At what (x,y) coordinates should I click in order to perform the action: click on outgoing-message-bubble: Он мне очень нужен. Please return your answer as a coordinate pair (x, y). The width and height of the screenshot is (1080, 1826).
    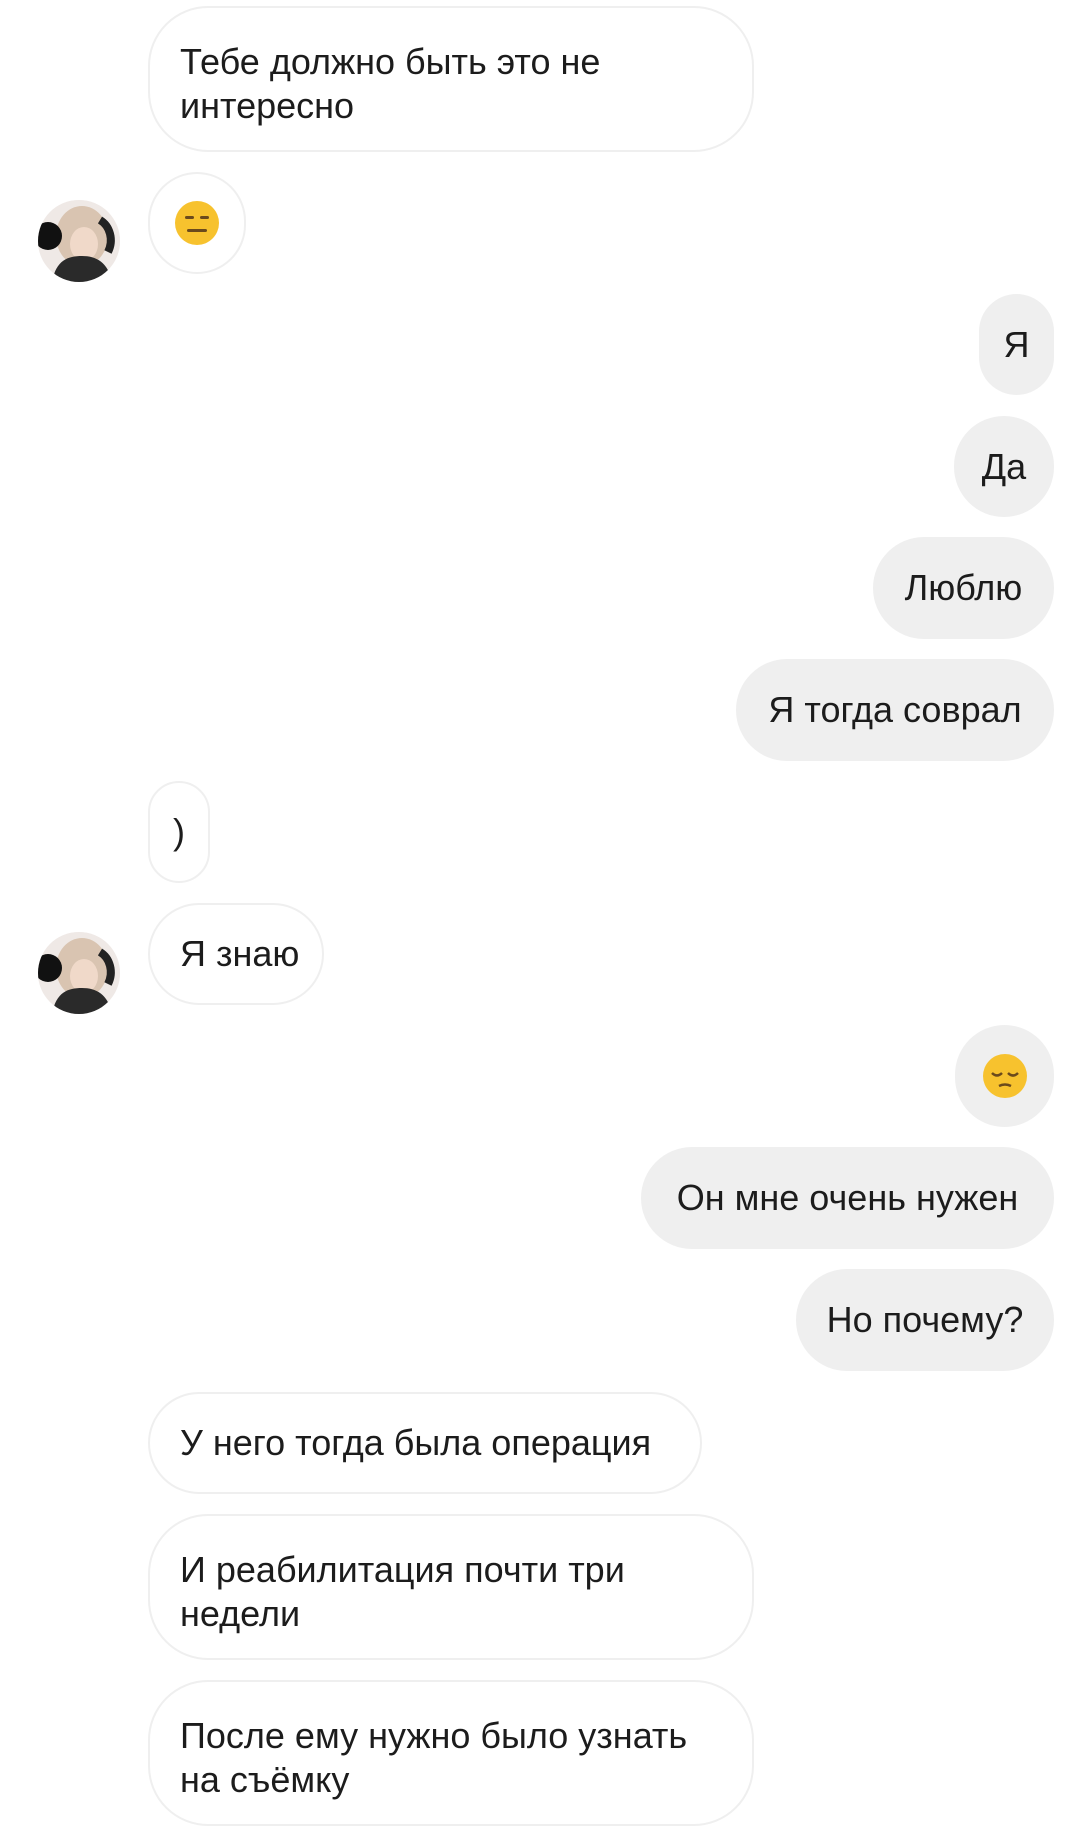
    Looking at the image, I should click on (847, 1198).